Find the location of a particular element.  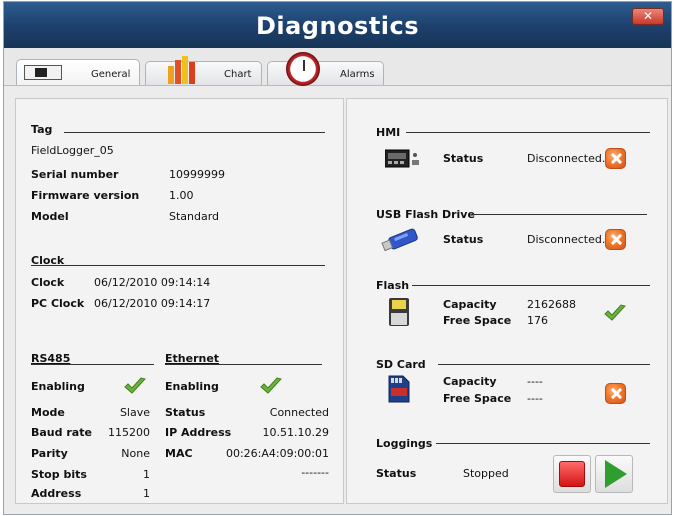

hmi-error-icon is located at coordinates (615, 158).